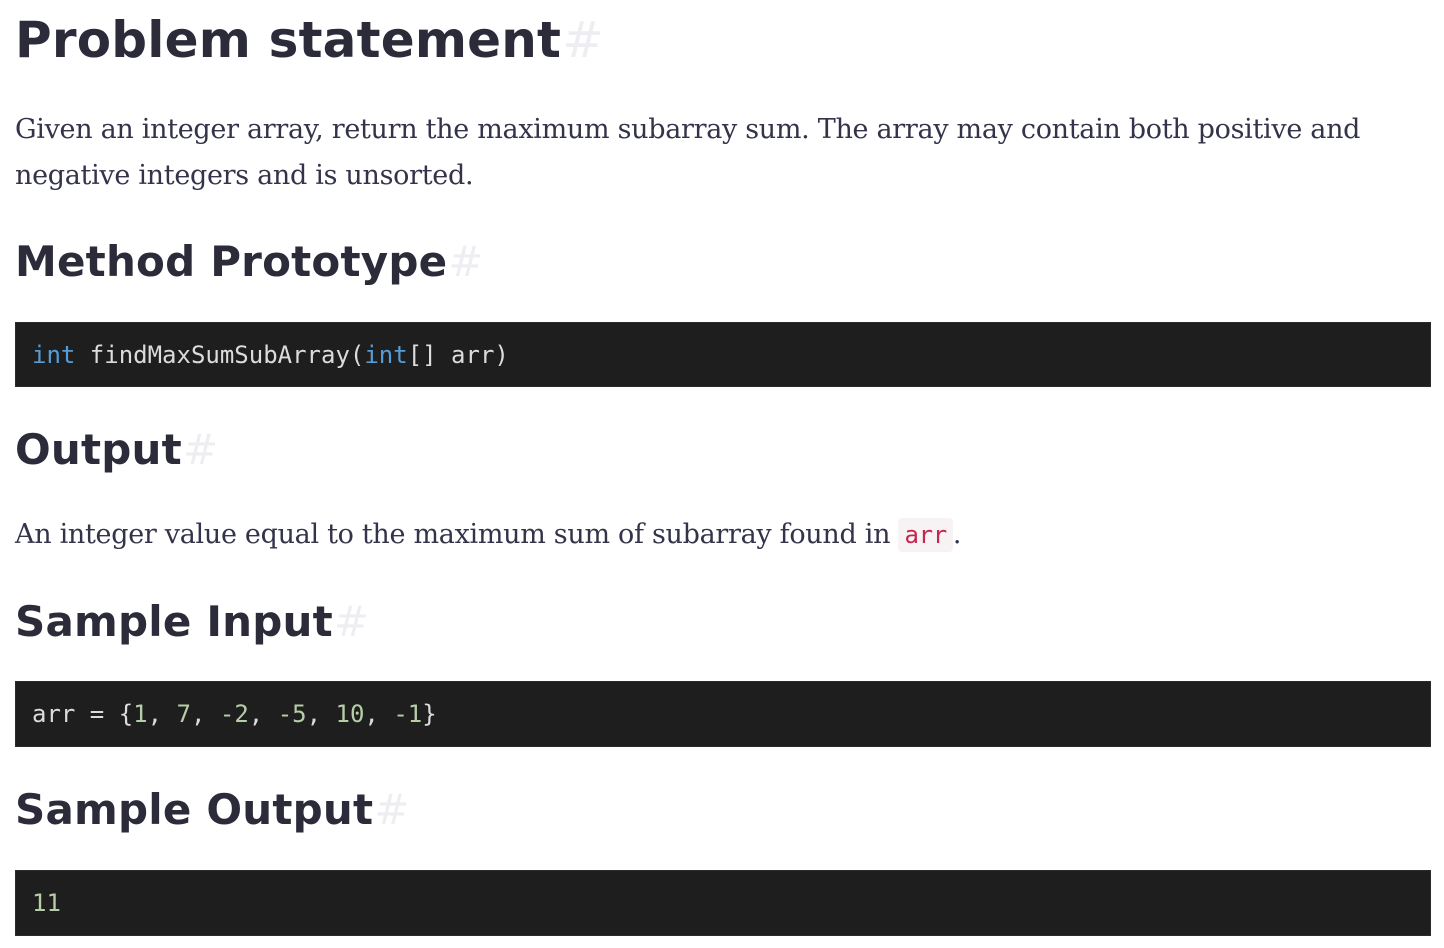  I want to click on code-number: -2, so click(234, 714).